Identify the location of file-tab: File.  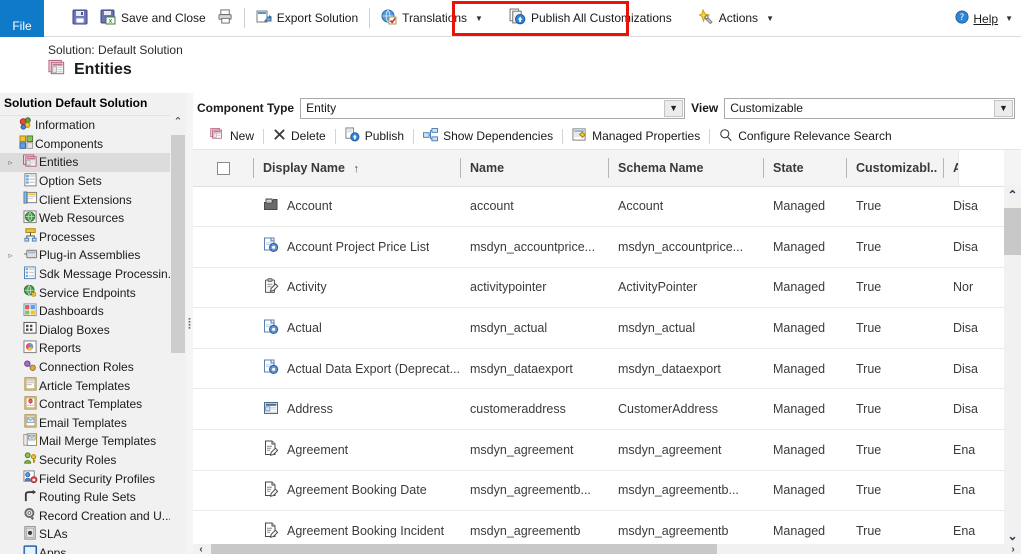
(22, 18).